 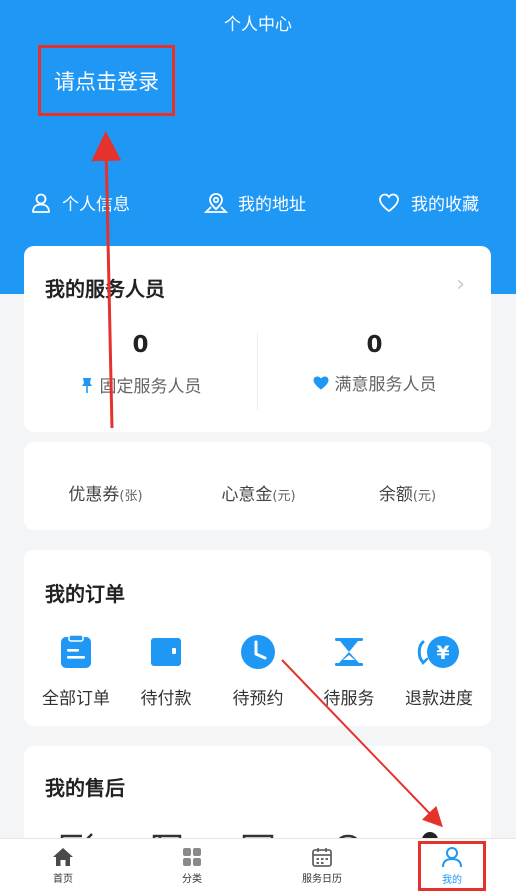 I want to click on balance-card: 优惠券(张) 心意金(元) 余额(元), so click(x=257, y=486).